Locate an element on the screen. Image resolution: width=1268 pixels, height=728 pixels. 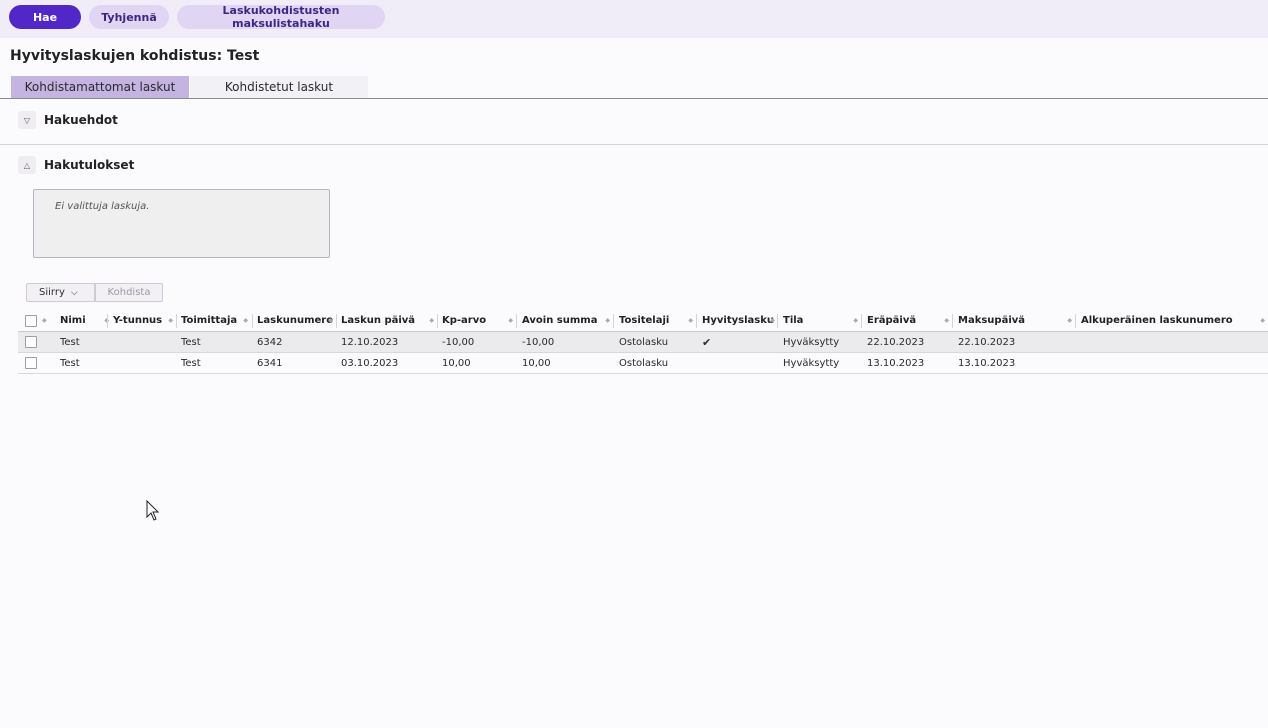
tab-unallocated-invoices: Kohdistamattomat laskut is located at coordinates (100, 87).